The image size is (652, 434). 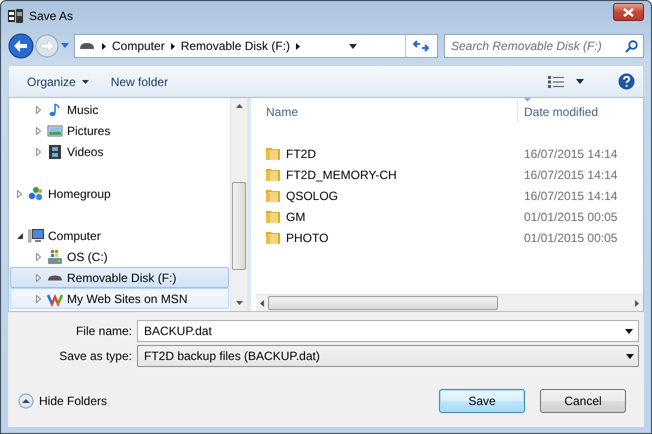 I want to click on column-header: Date modified, so click(x=561, y=110).